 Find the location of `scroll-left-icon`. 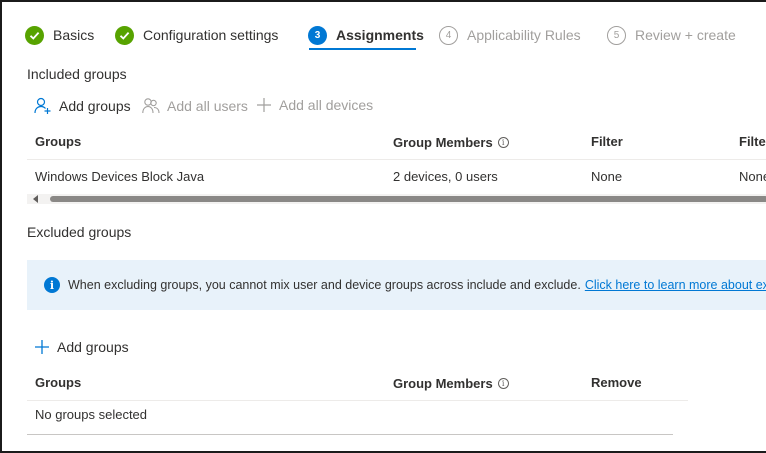

scroll-left-icon is located at coordinates (35, 199).